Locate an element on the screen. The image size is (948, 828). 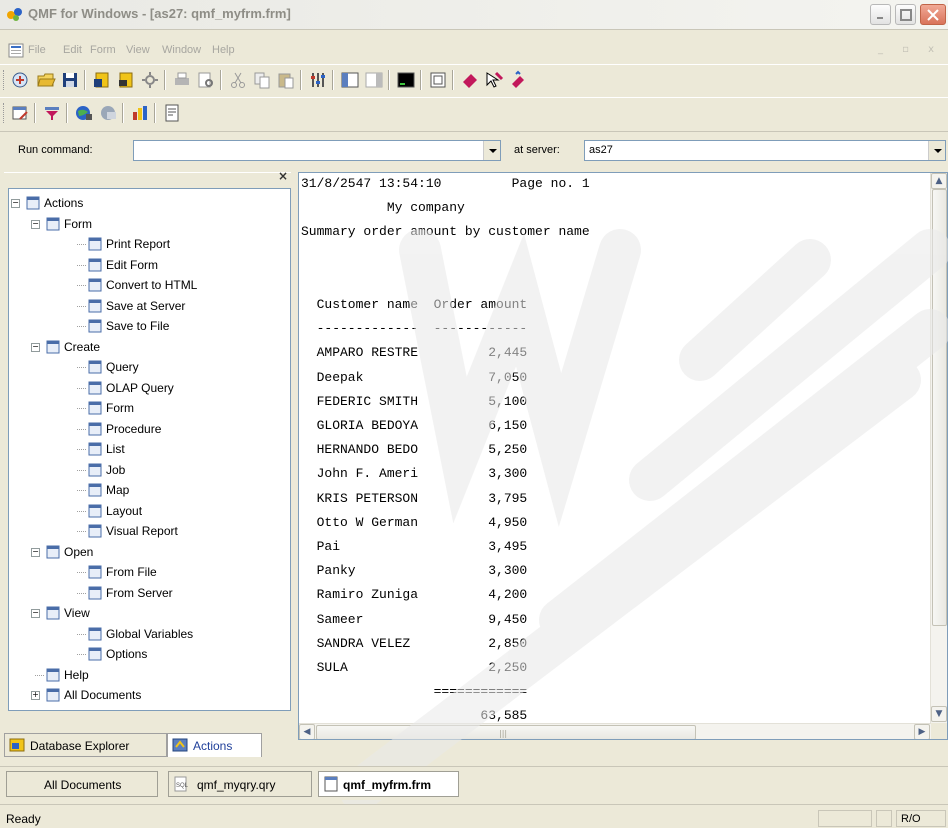
scrollbar-thumb: ||| is located at coordinates (506, 732).